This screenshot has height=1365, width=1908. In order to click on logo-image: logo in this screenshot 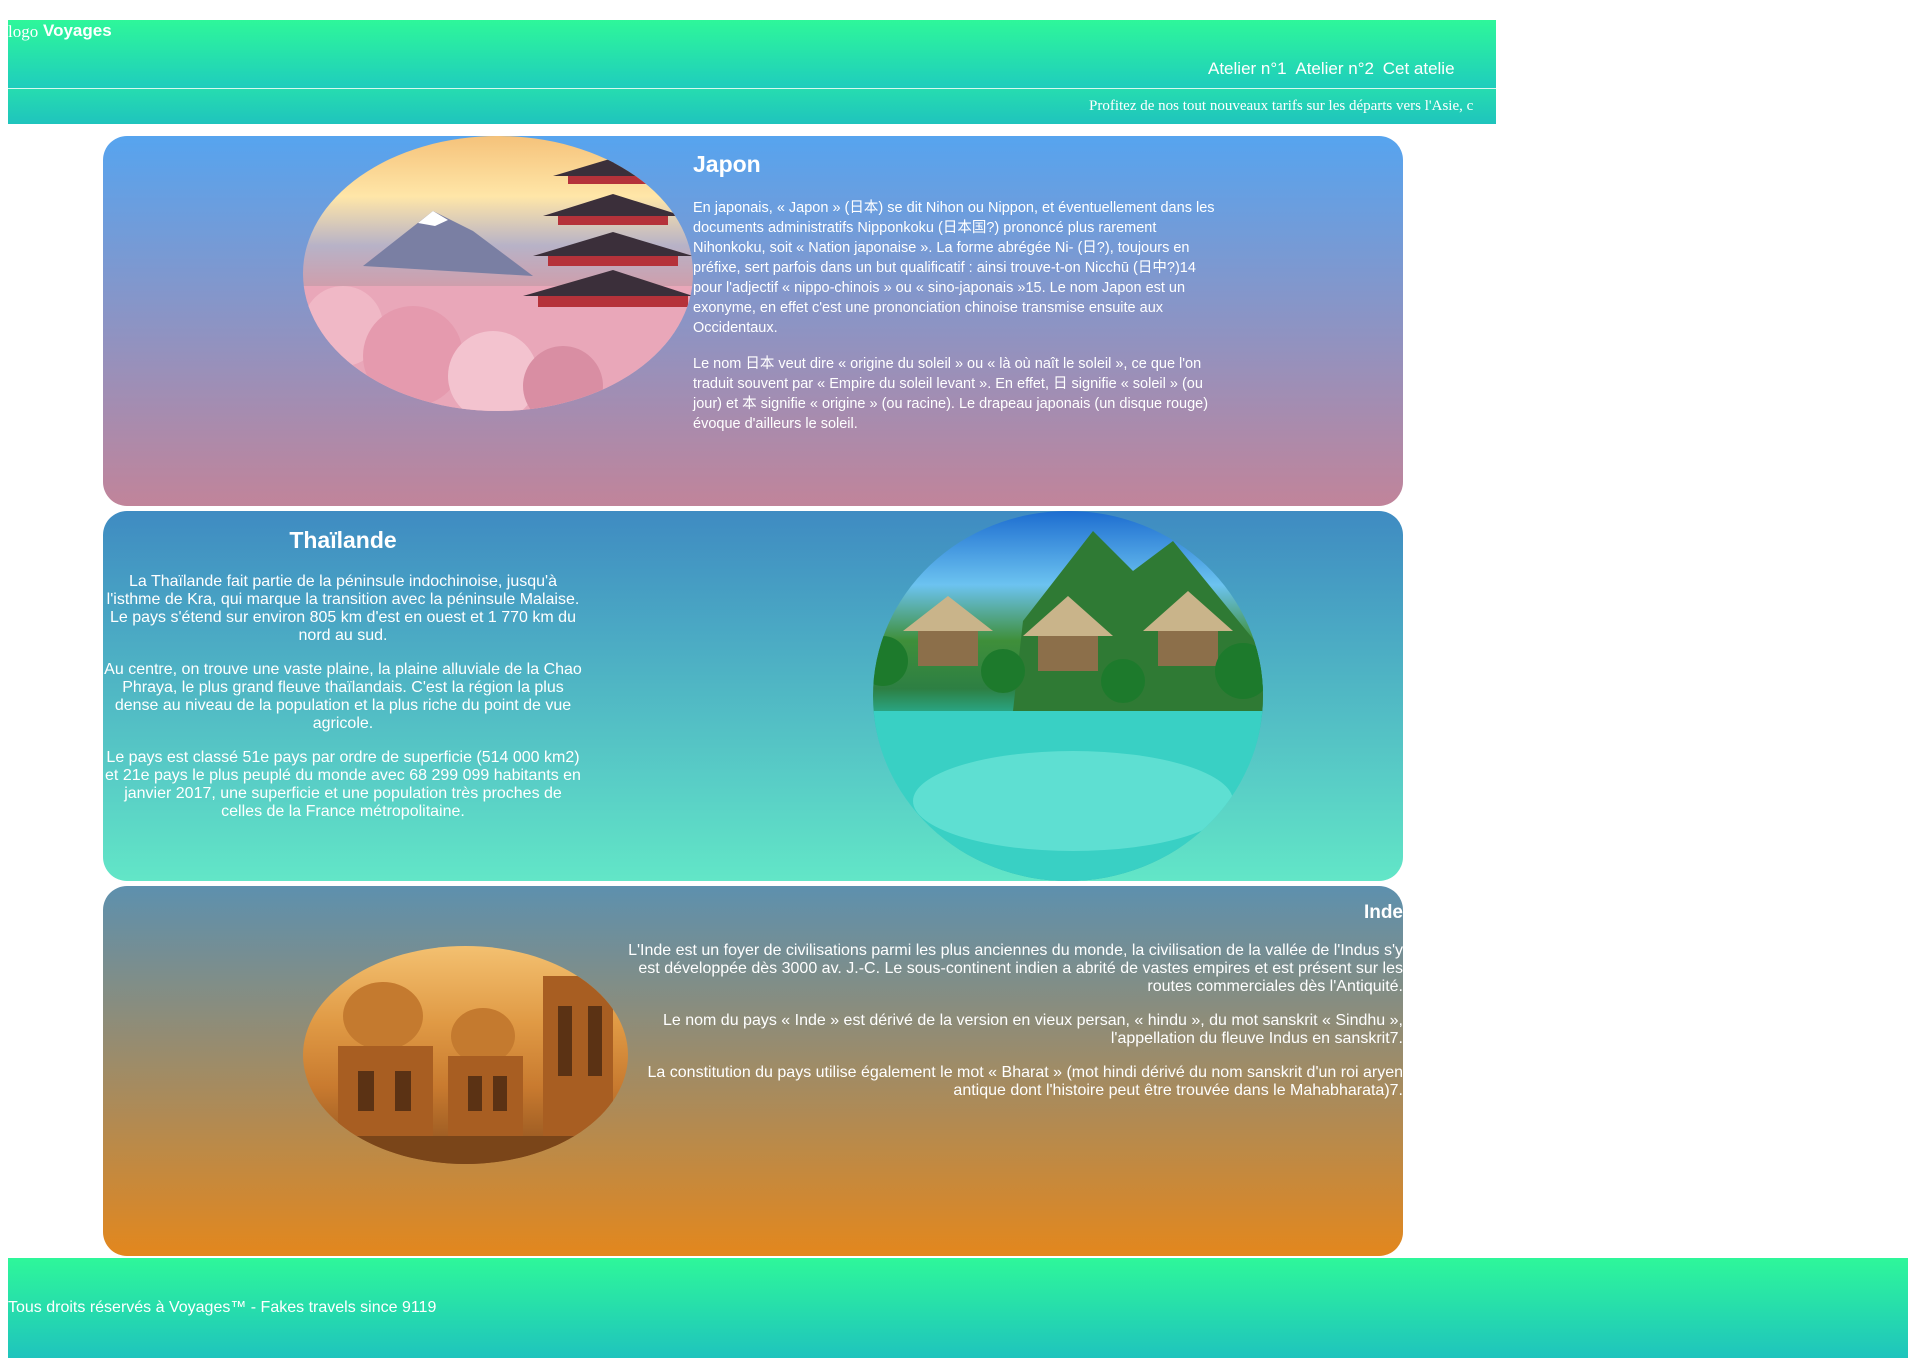, I will do `click(23, 32)`.